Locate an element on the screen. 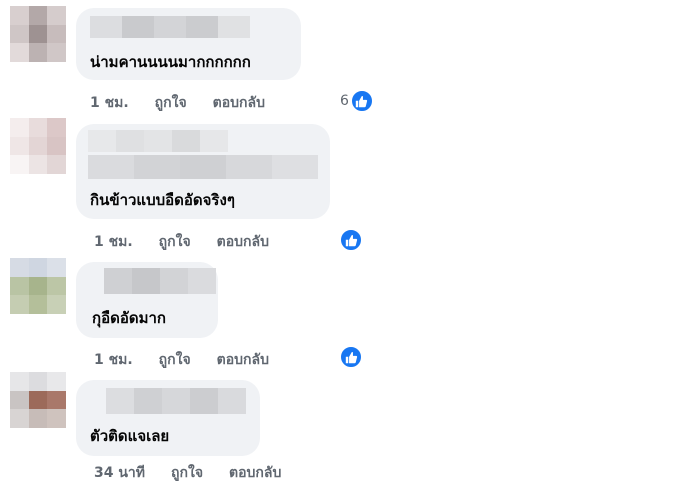 This screenshot has height=490, width=700. timestamp: 34 นาที is located at coordinates (119, 473).